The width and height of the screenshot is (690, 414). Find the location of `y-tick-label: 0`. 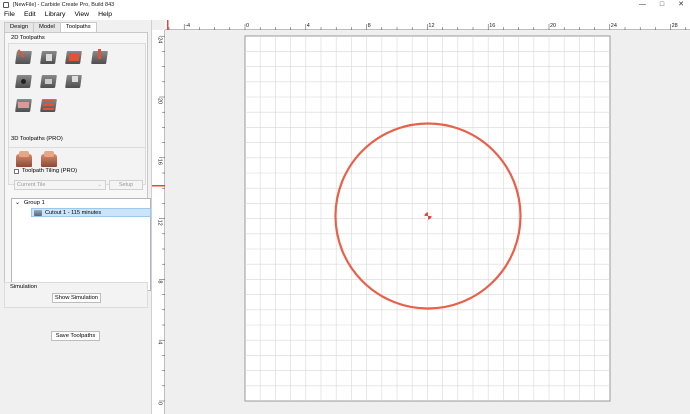

y-tick-label: 0 is located at coordinates (160, 403).